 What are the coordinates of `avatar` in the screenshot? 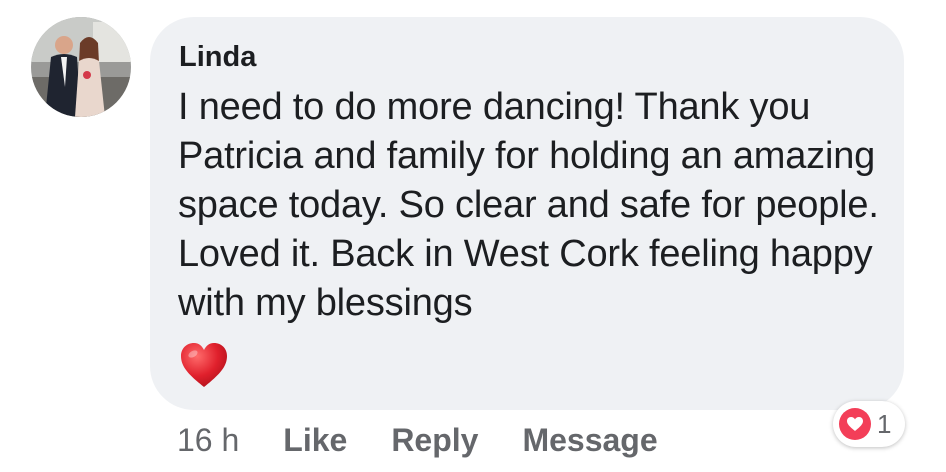 It's located at (81, 67).